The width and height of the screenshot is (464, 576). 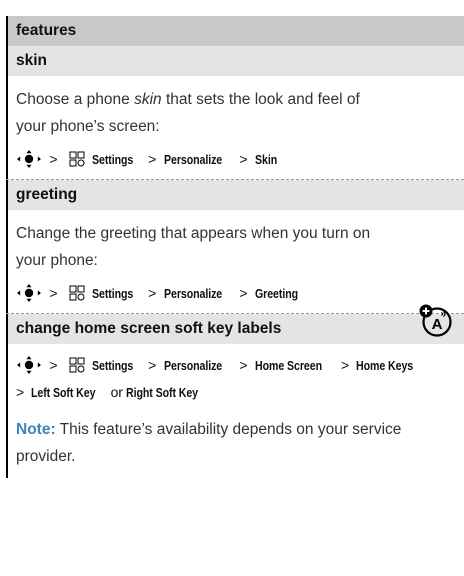 What do you see at coordinates (46, 30) in the screenshot?
I see `header-title: features` at bounding box center [46, 30].